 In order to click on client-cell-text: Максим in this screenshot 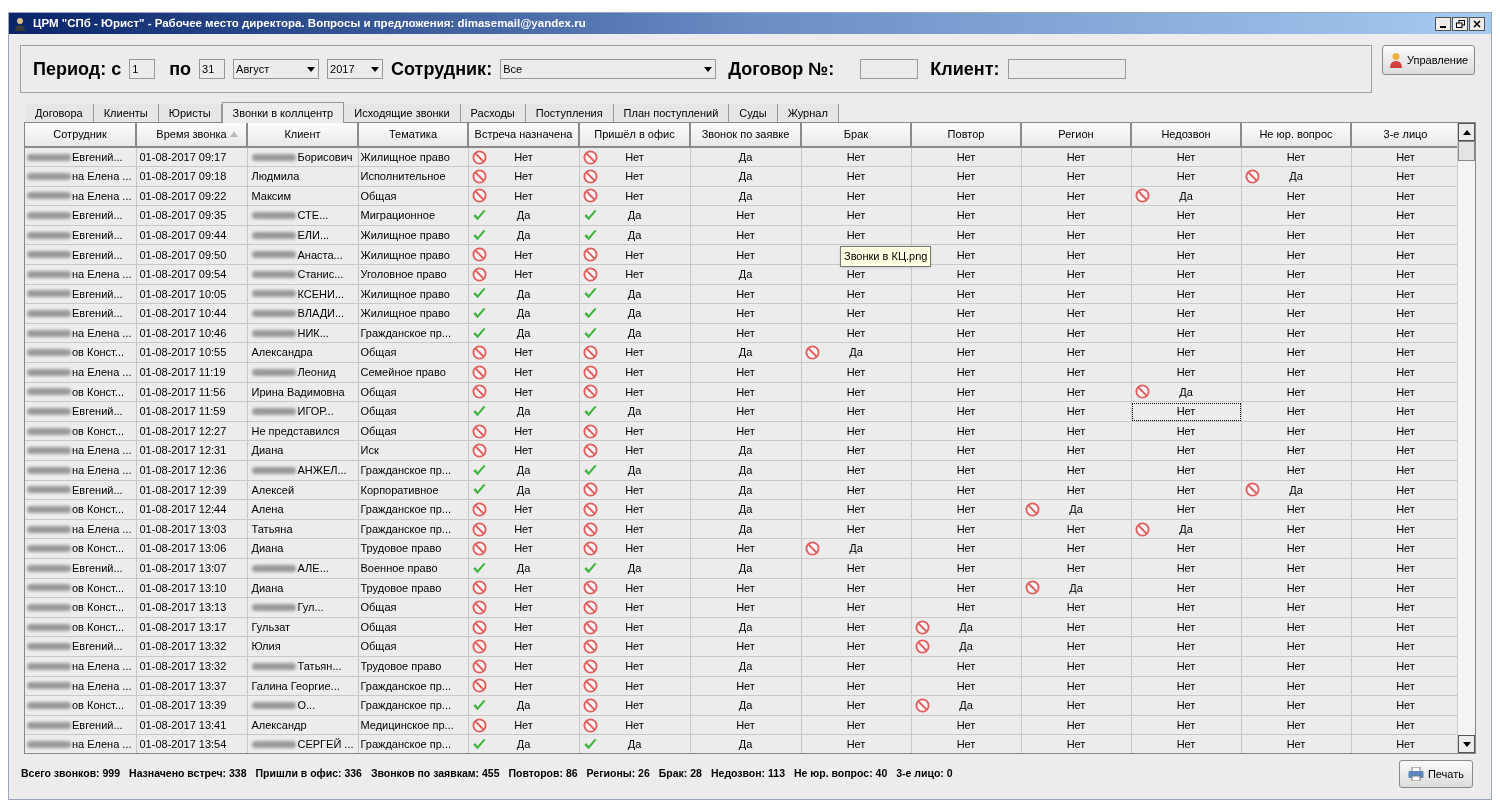, I will do `click(271, 196)`.